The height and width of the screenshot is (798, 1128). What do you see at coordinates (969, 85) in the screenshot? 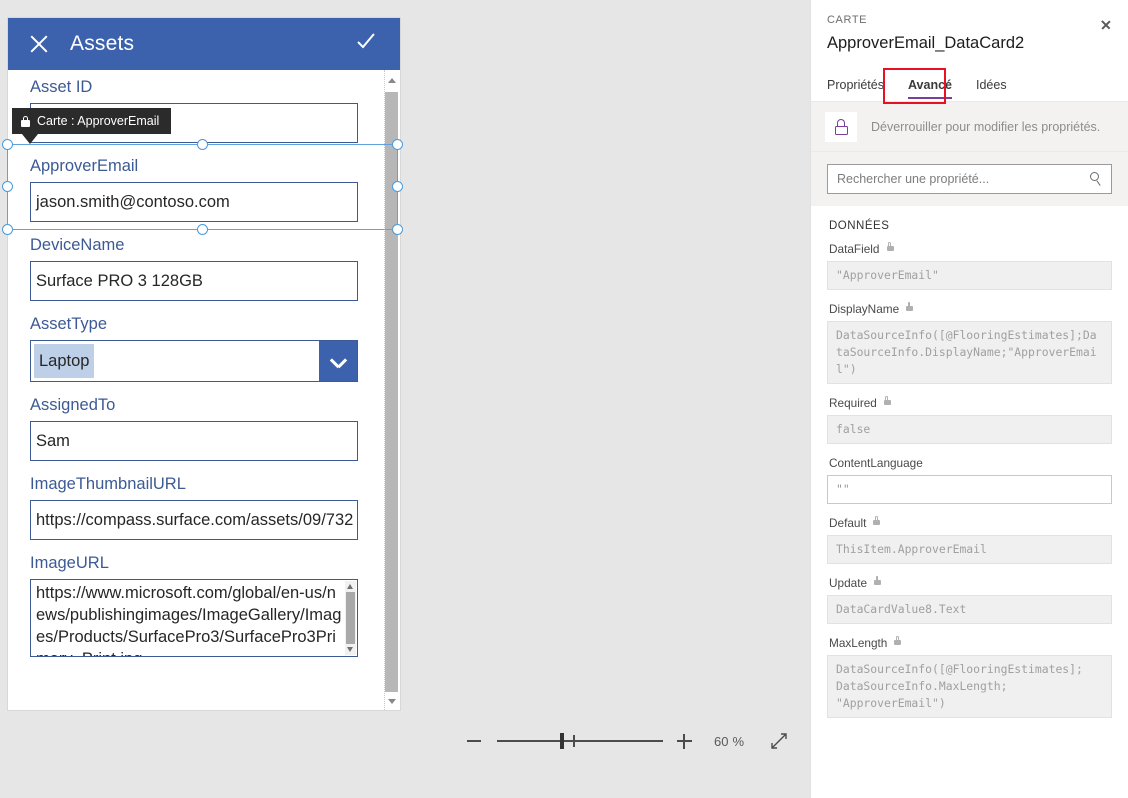
I see `panel-tabs: Propriétés Avancé Idées` at bounding box center [969, 85].